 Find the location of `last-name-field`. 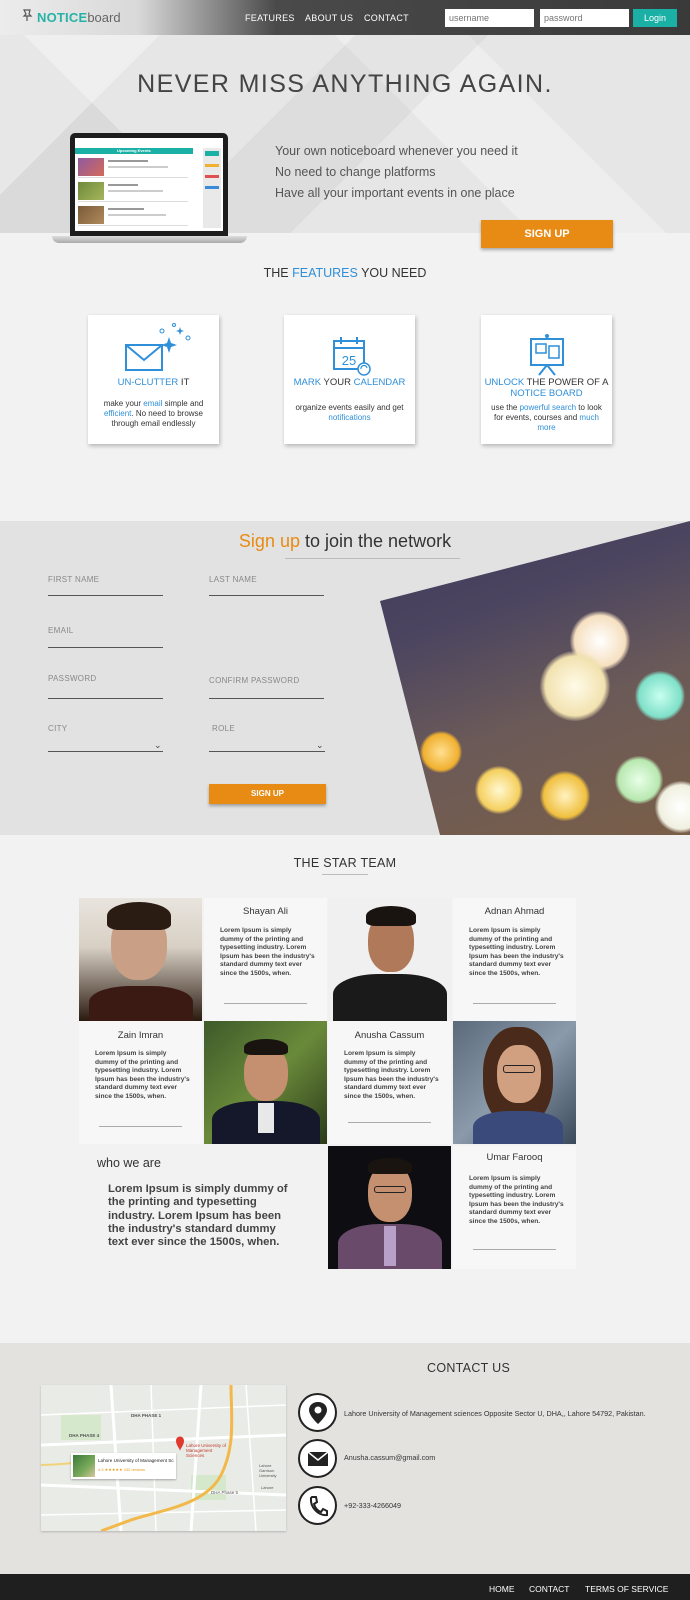

last-name-field is located at coordinates (266, 595).